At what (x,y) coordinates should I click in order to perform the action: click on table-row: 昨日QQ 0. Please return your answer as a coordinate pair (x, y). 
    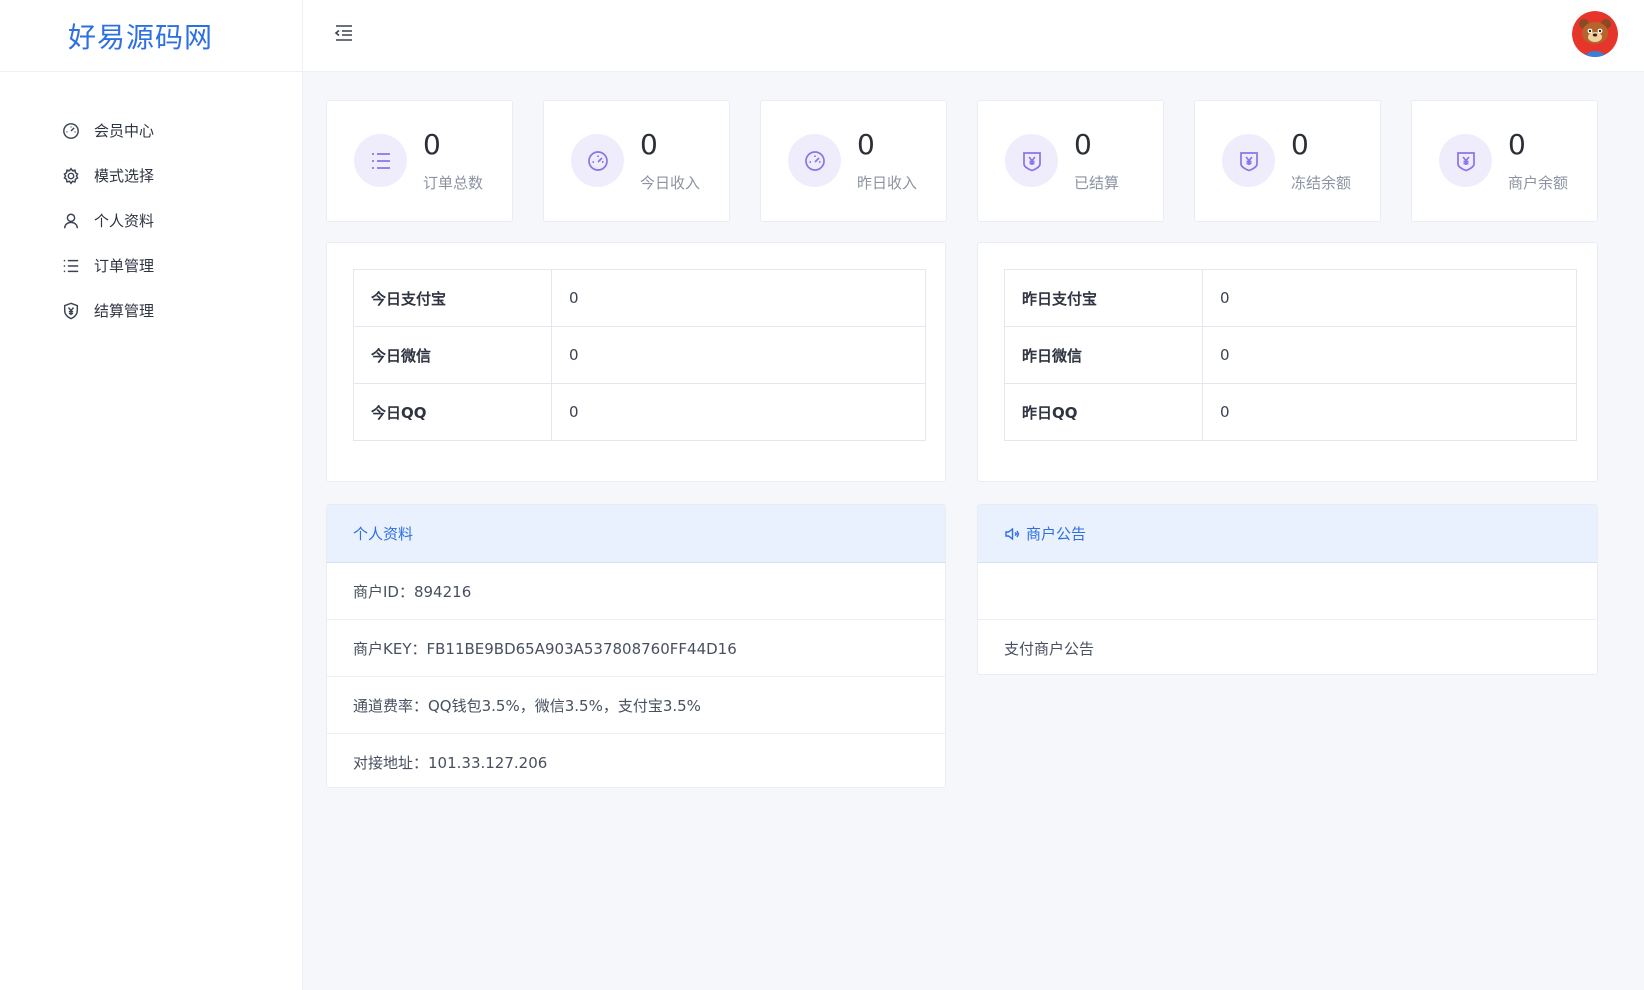
    Looking at the image, I should click on (1290, 412).